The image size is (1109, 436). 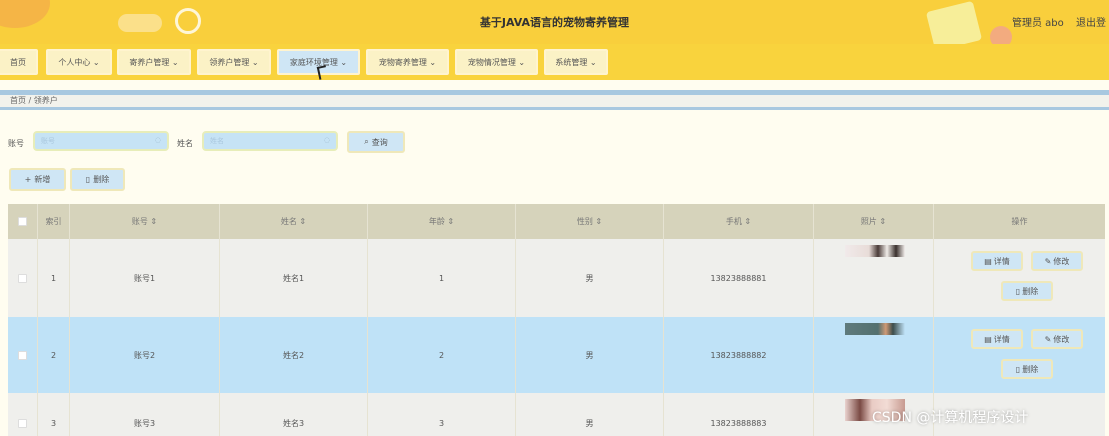 I want to click on cell-phone: 13823888882, so click(x=739, y=355).